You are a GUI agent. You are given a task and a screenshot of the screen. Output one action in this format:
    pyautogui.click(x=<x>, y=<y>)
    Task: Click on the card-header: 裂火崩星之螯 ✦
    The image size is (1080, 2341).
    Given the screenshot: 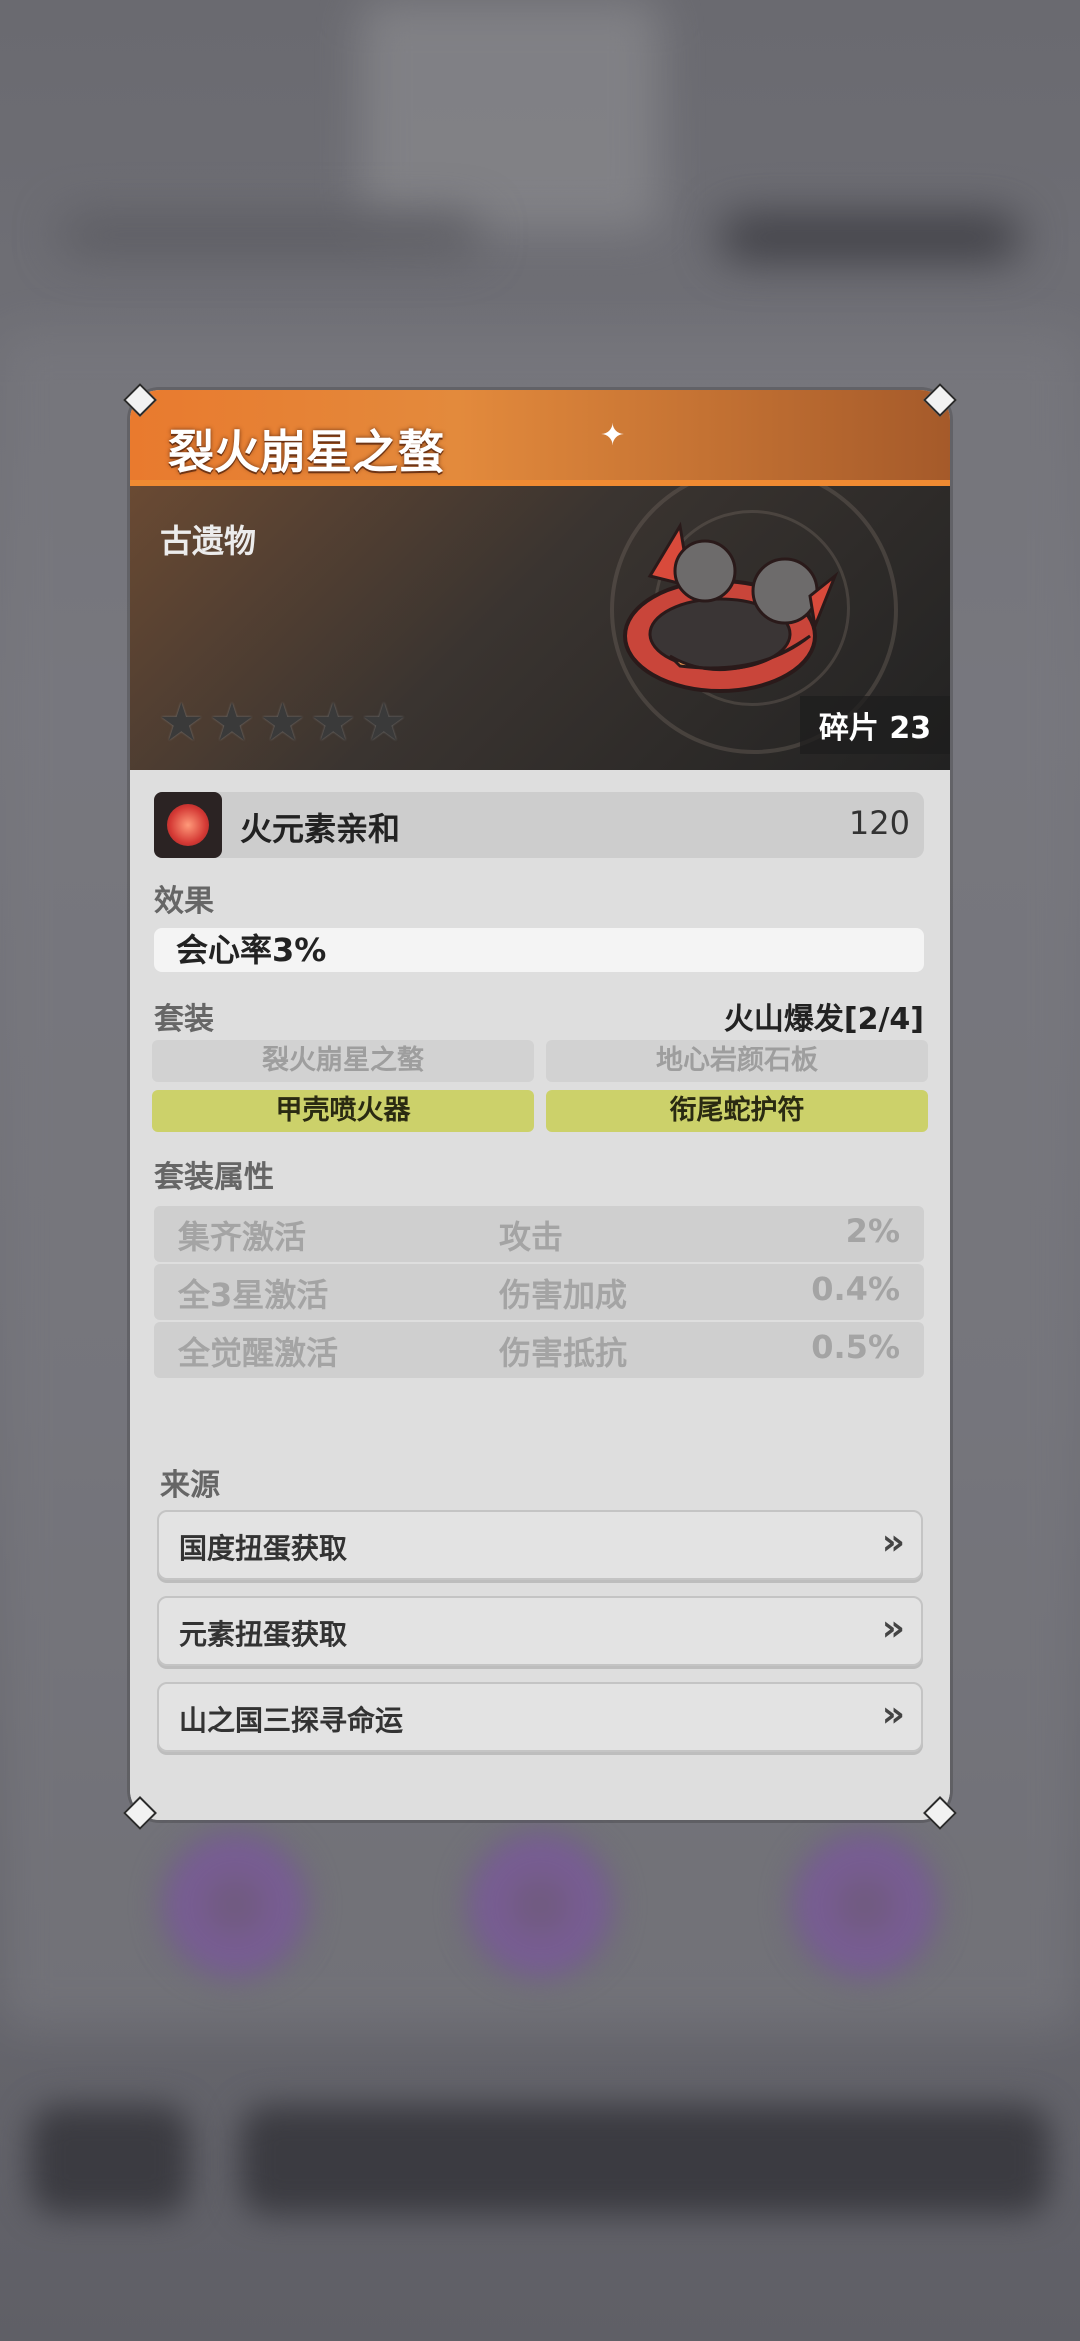 What is the action you would take?
    pyautogui.click(x=540, y=438)
    